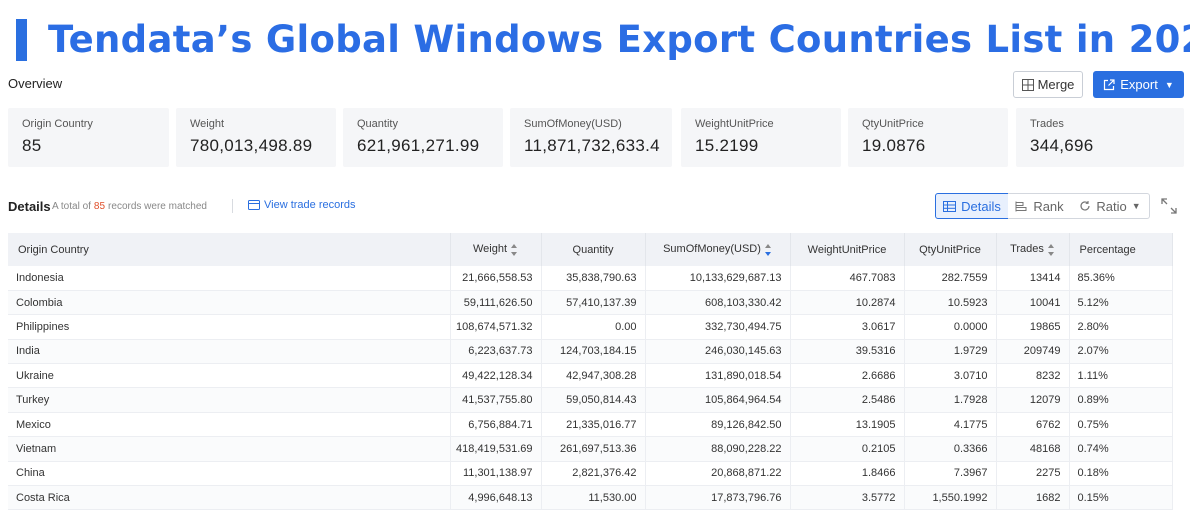  I want to click on stat-label: SumOfMoney(USD), so click(573, 124).